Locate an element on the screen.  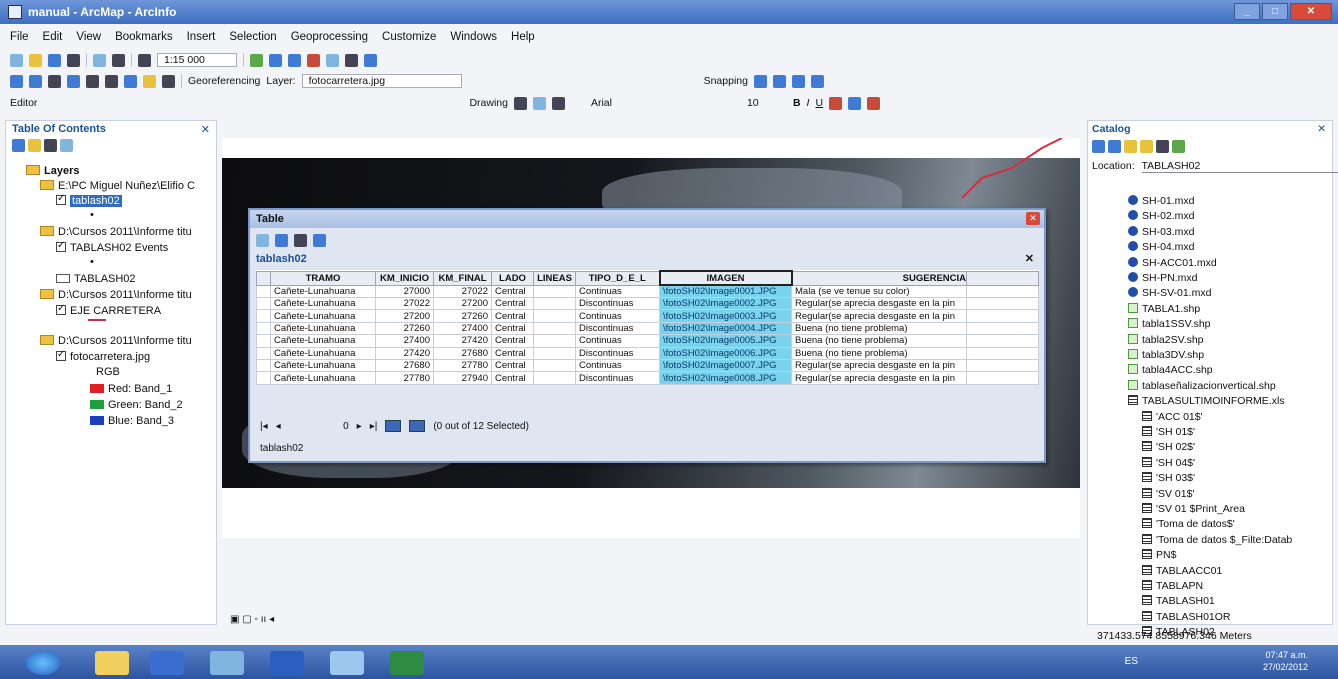
catalog-window-icon is located at coordinates (294, 60).